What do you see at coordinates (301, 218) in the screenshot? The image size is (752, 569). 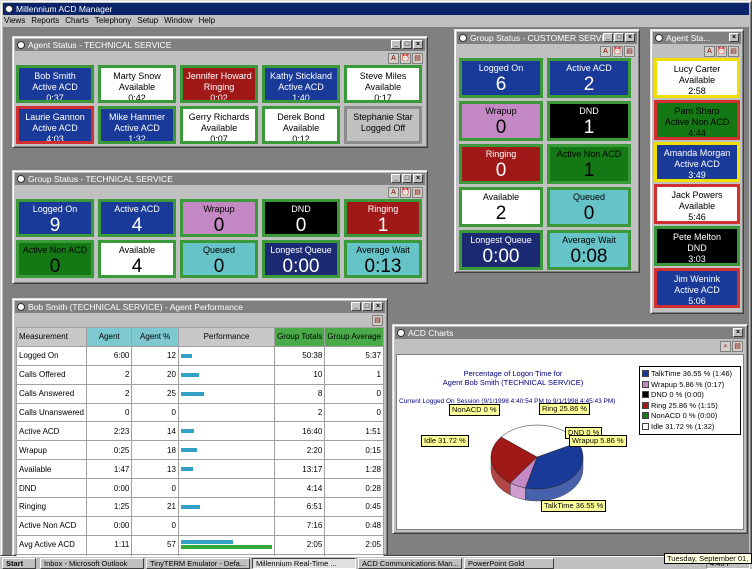 I see `status-tile: DND 0` at bounding box center [301, 218].